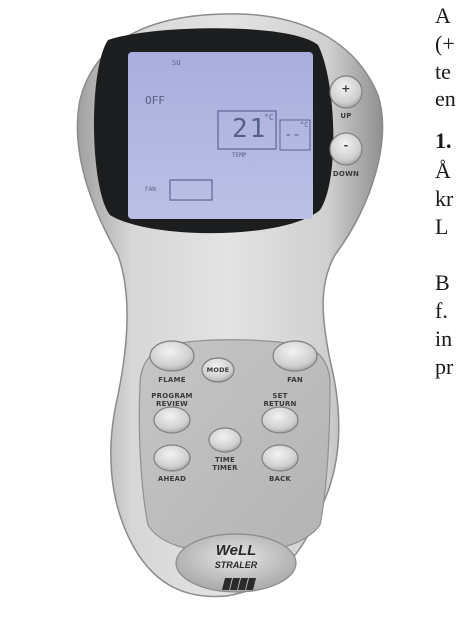 Image resolution: width=459 pixels, height=634 pixels. I want to click on lcd-set-unit: °C, so click(269, 117).